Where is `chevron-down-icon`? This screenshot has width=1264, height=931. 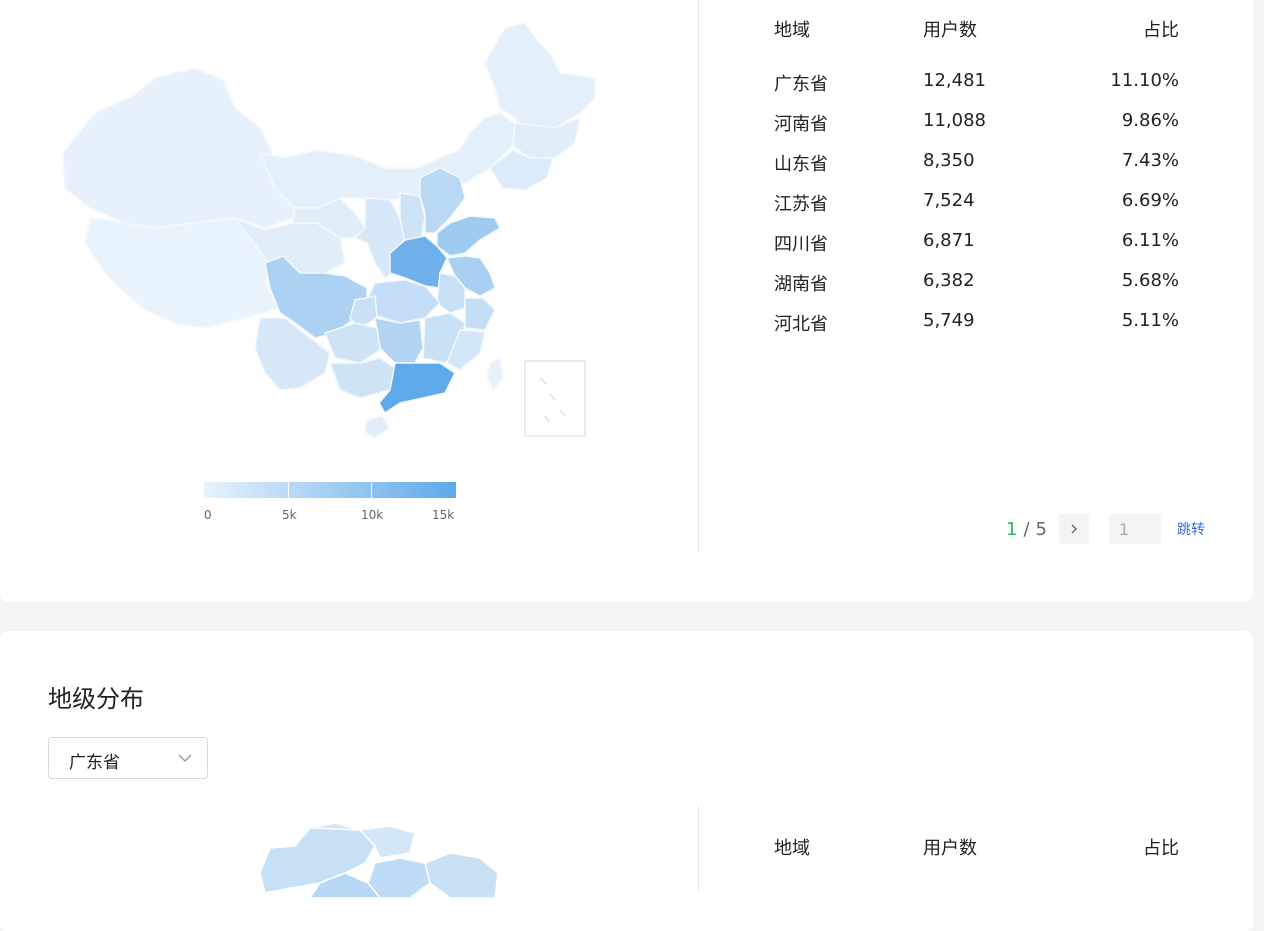 chevron-down-icon is located at coordinates (185, 758).